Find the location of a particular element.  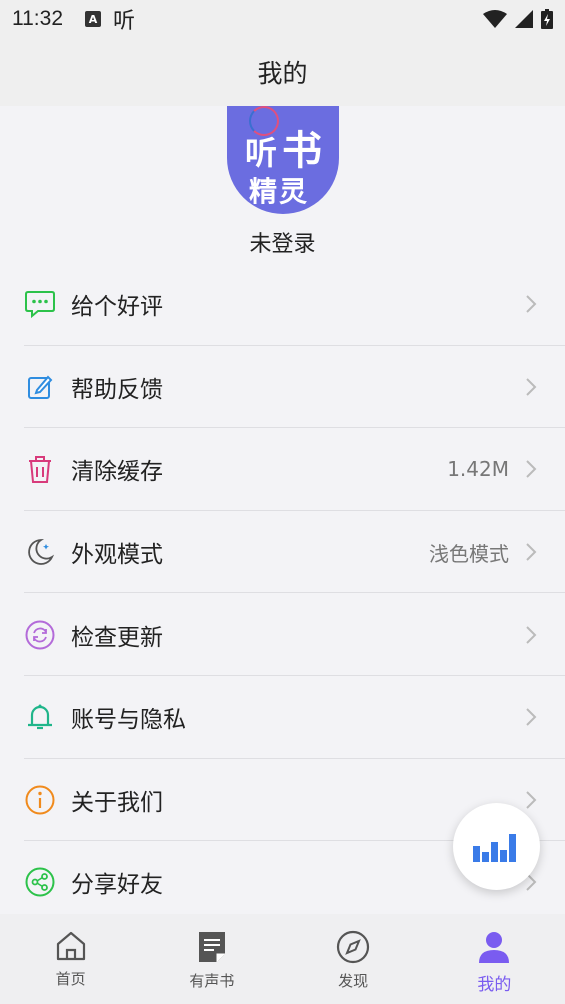

audio-bars-icon is located at coordinates (494, 847).